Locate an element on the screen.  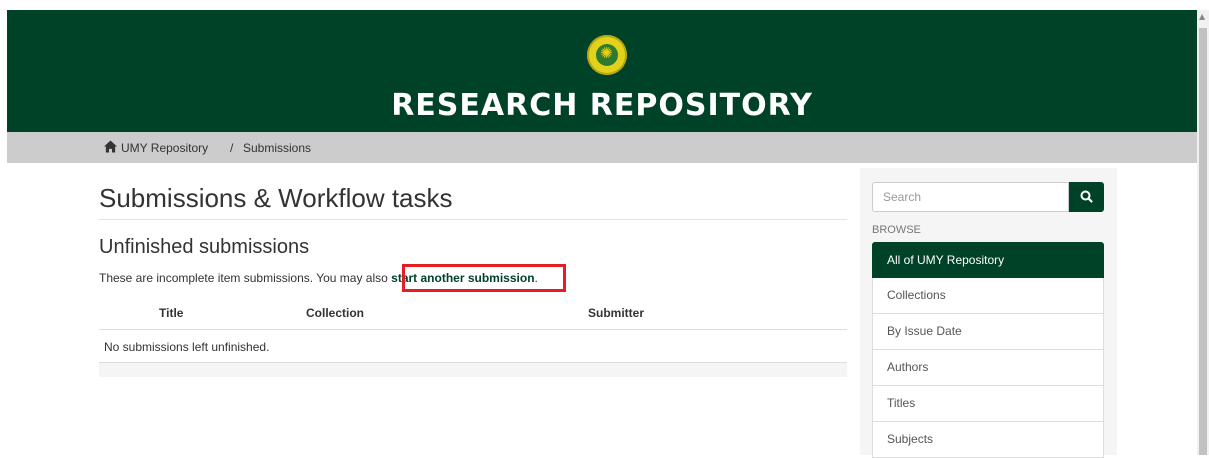
search-icon is located at coordinates (1086, 196).